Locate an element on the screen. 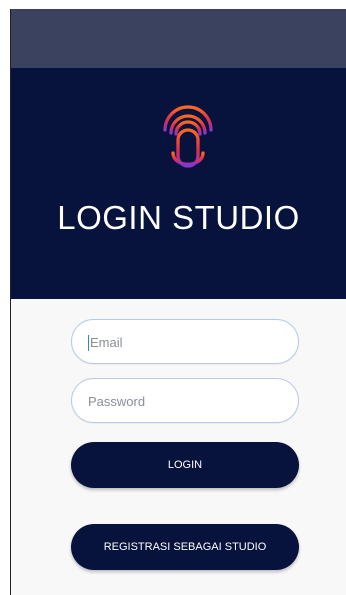 This screenshot has width=346, height=595. password-placeholder: Password is located at coordinates (117, 402).